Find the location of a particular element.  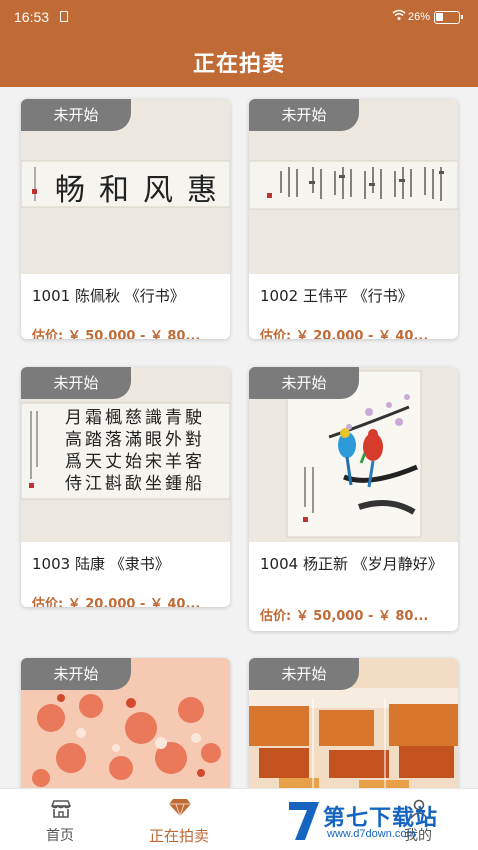

calligraphy-text: 月霜楓慈識青駛 高踏落滿眼外對 爲天丈始宋羊客 侍江斟歃坐鍾船 is located at coordinates (135, 451).